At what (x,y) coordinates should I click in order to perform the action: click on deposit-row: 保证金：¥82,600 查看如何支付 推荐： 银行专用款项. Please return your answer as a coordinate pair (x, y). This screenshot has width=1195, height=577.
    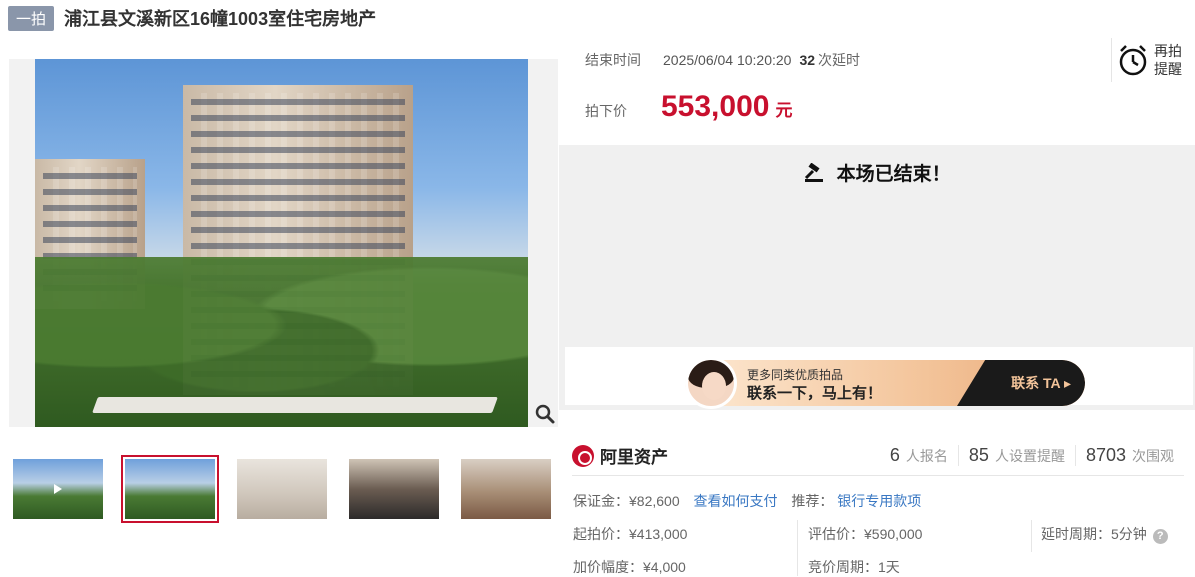
    Looking at the image, I should click on (747, 501).